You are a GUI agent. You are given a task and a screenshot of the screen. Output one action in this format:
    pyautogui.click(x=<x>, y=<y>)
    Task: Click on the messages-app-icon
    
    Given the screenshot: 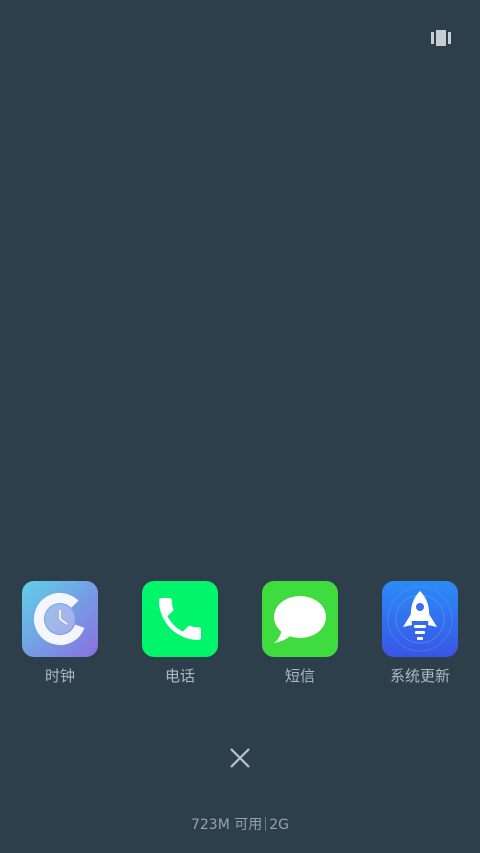 What is the action you would take?
    pyautogui.click(x=300, y=619)
    